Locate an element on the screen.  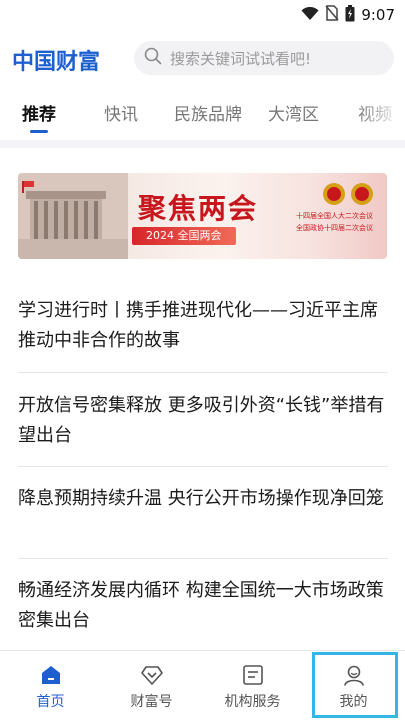
battery-icon is located at coordinates (350, 15).